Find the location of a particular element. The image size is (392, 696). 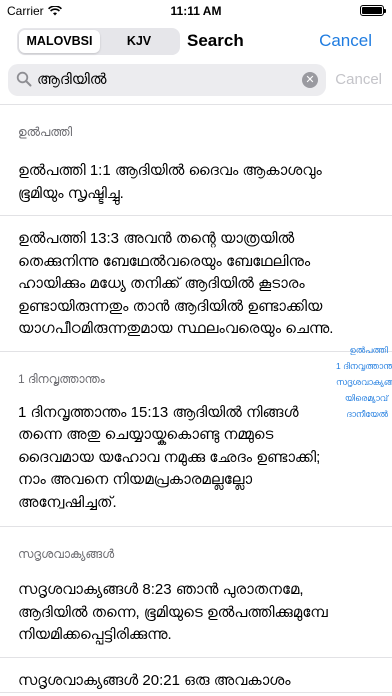

verse-row: സദൃശവാക്യങ്ങൾ 20:21 ഒരു അവകാശം is located at coordinates (196, 675).